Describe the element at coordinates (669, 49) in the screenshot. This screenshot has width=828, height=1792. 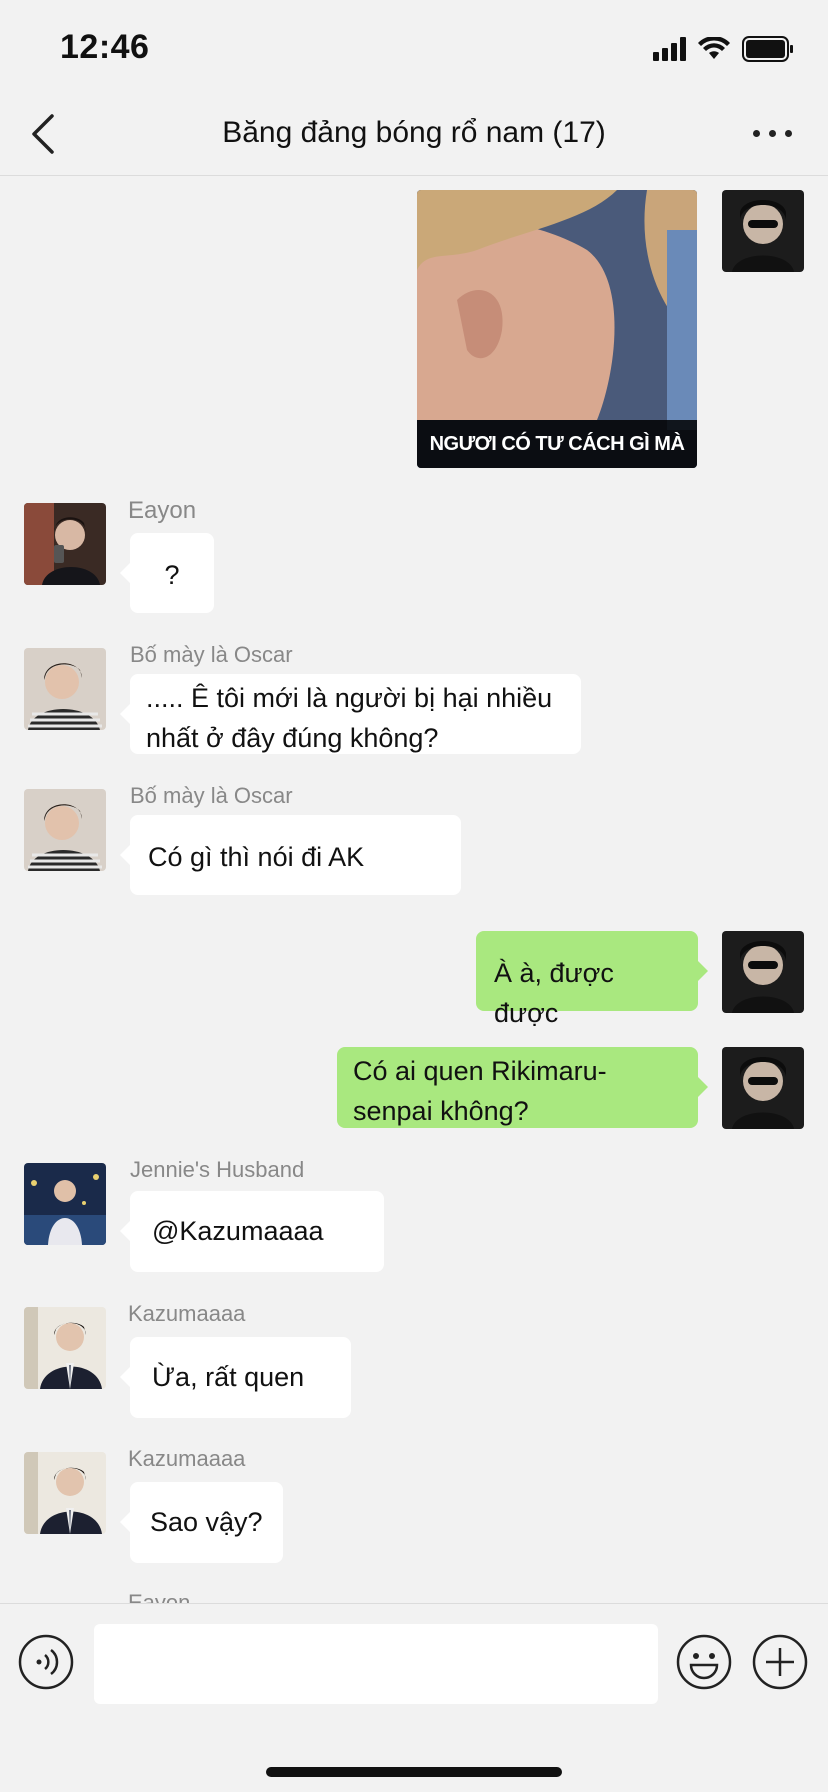
I see `cellular-signal-icon` at that location.